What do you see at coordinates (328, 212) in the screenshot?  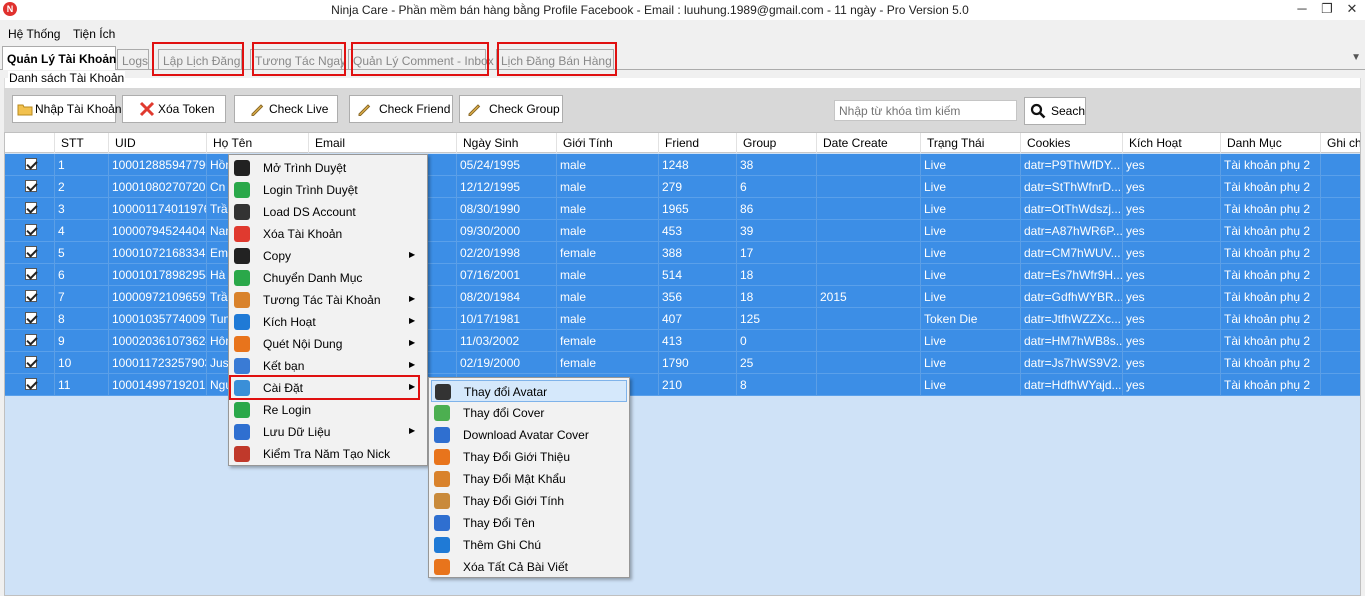 I see `menu-item: Load DS Account` at bounding box center [328, 212].